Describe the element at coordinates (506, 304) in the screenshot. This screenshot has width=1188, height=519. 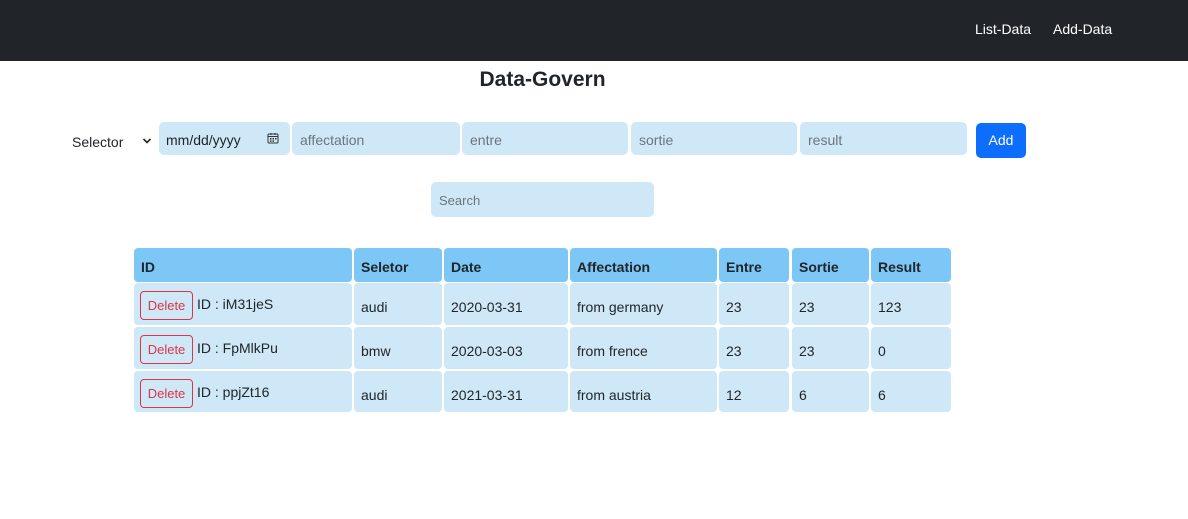
I see `table-cell-date: 2020-03-31` at that location.